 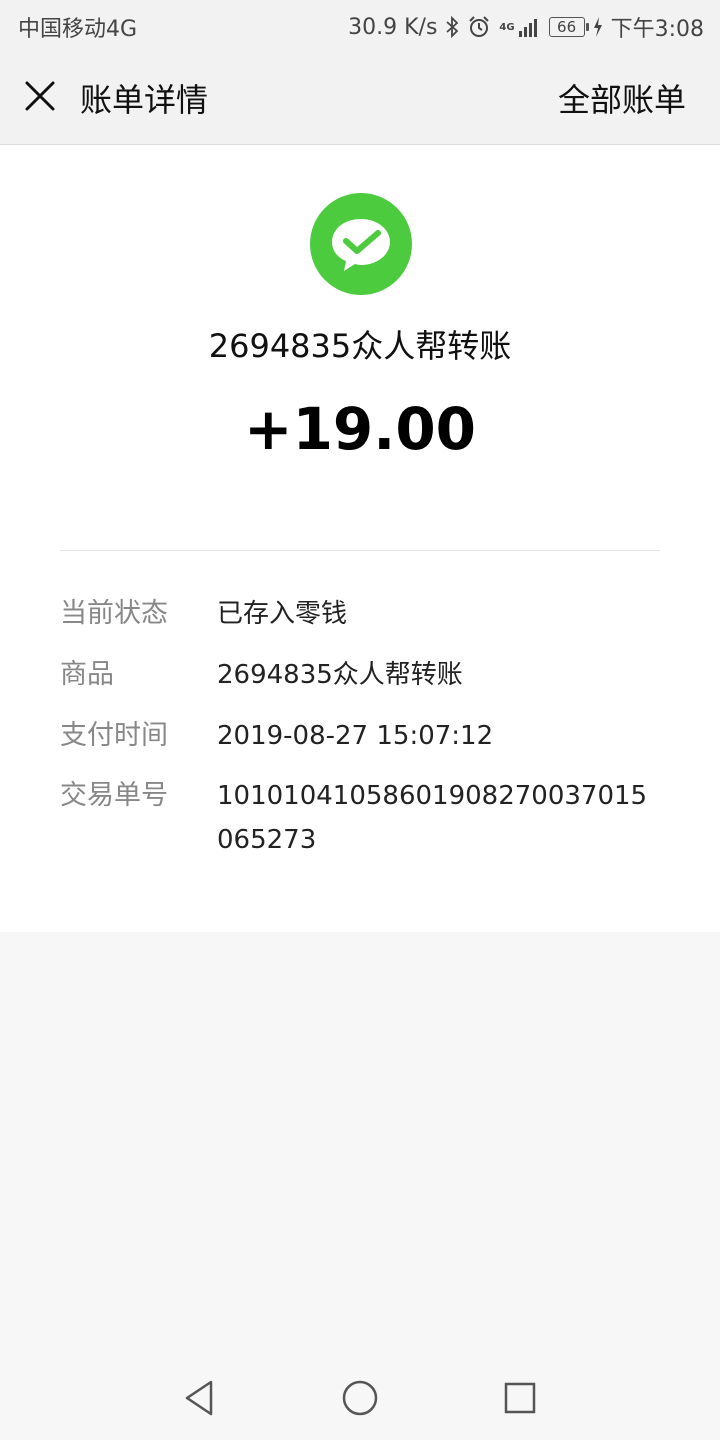 I want to click on bluetooth-icon, so click(x=452, y=27).